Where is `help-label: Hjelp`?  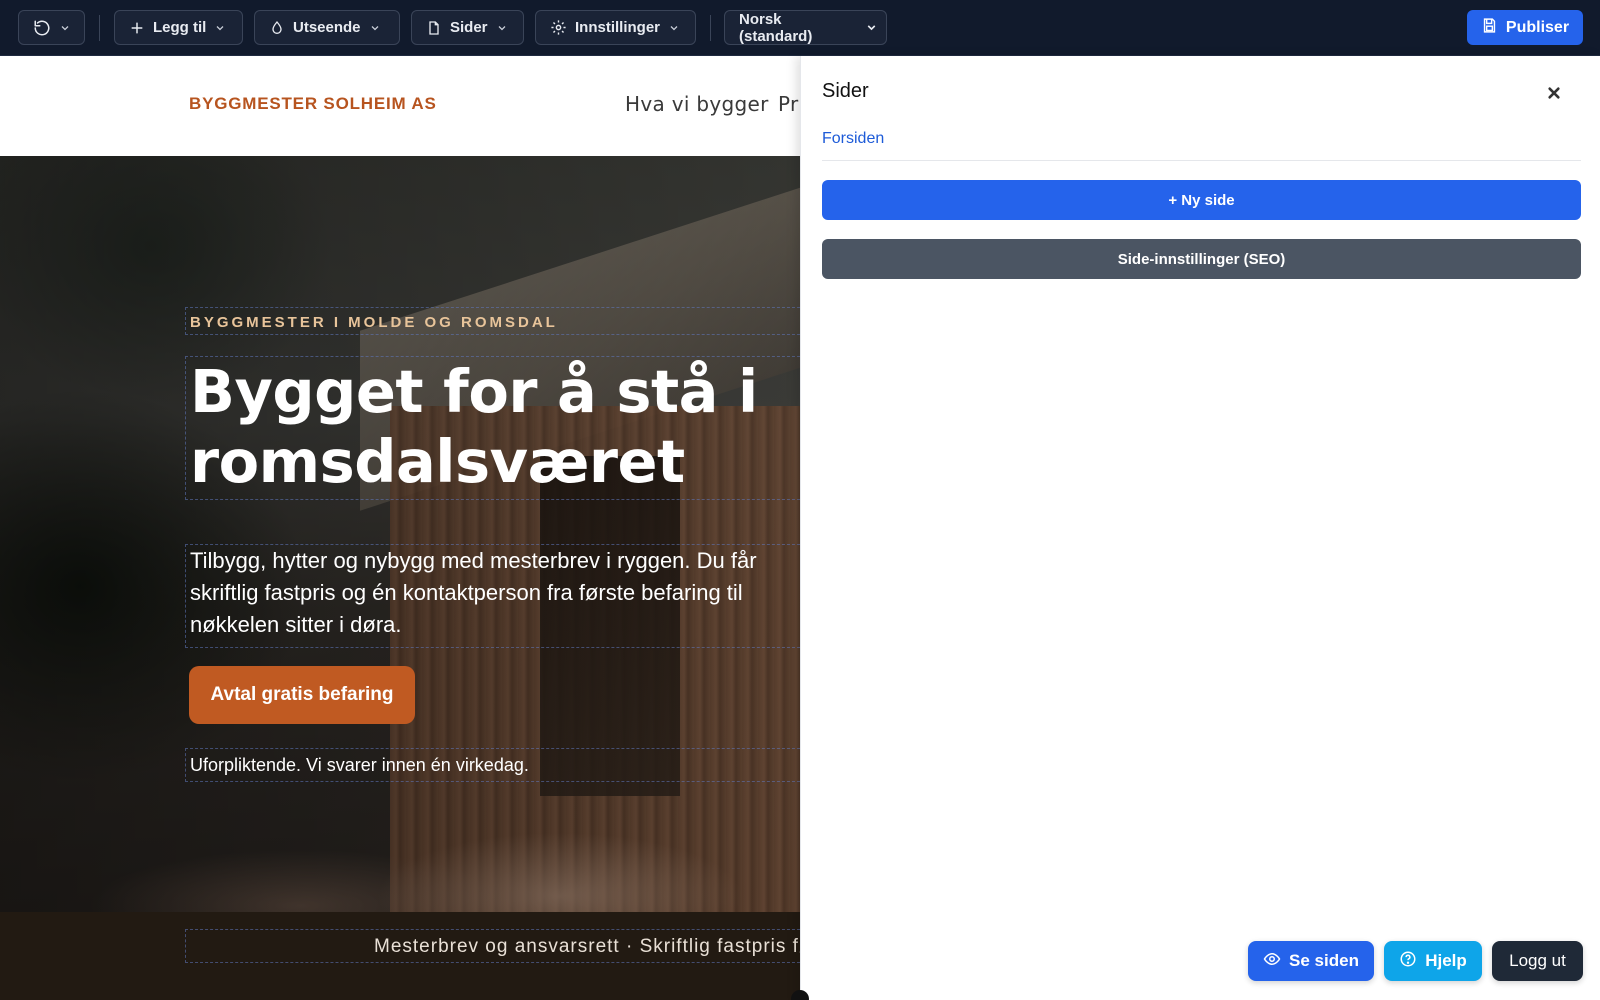
help-label: Hjelp is located at coordinates (1446, 960).